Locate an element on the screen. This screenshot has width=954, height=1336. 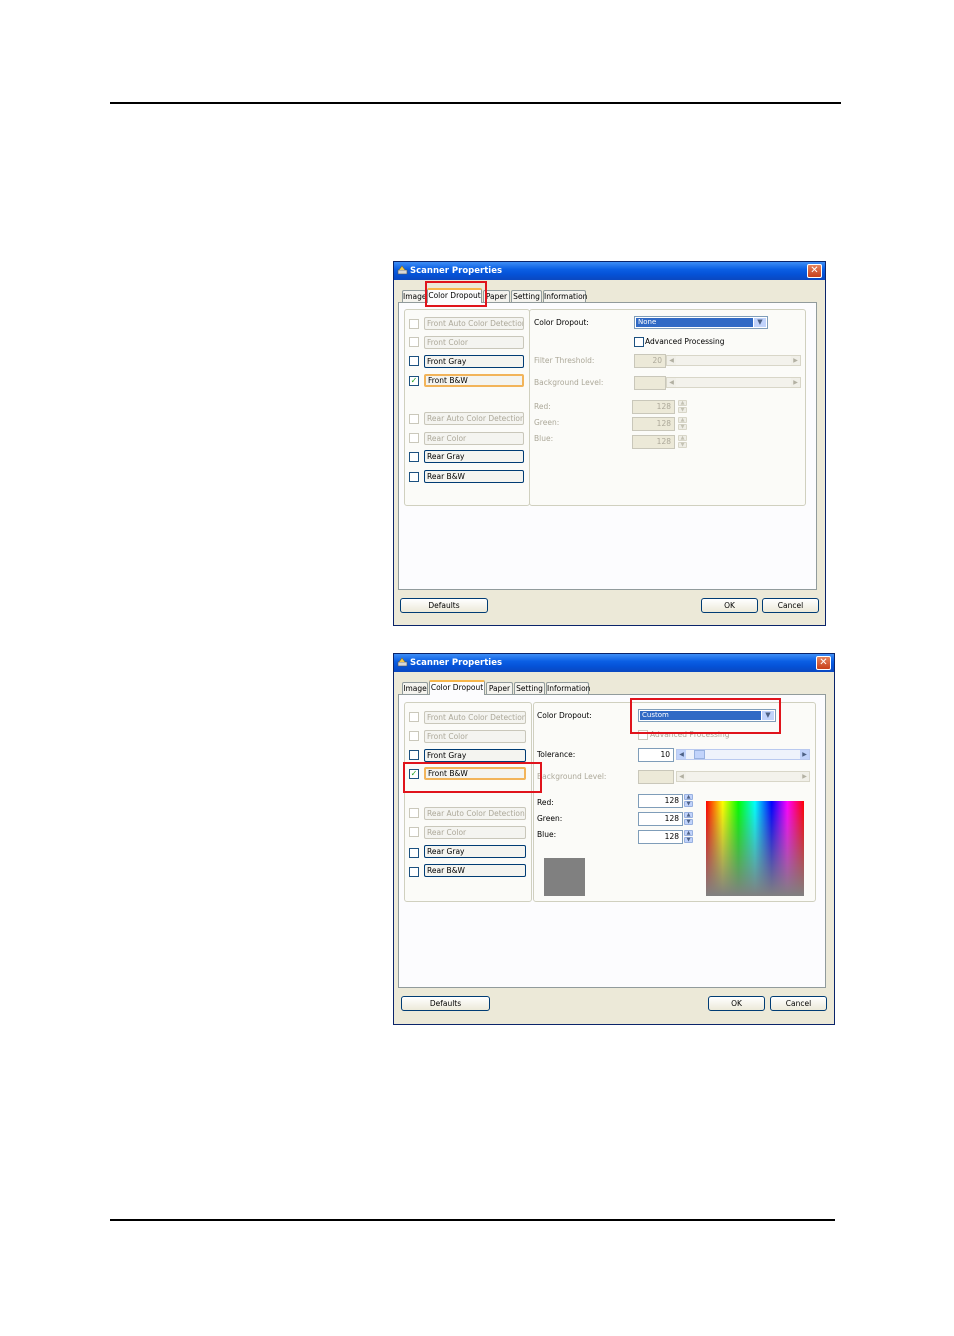
dropdown-arrow-icon: ▼ is located at coordinates (760, 322).